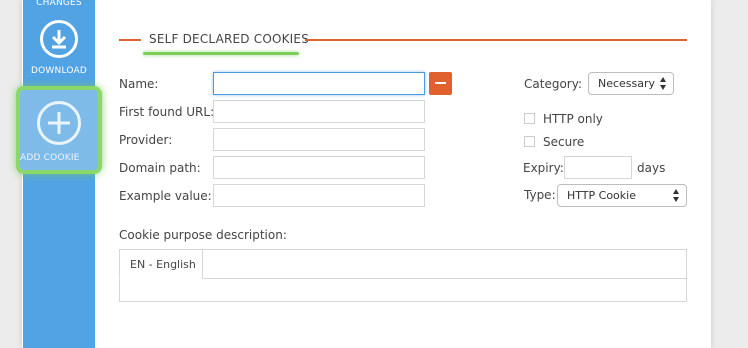 This screenshot has width=748, height=348. Describe the element at coordinates (651, 168) in the screenshot. I see `expiry-unit: days` at that location.